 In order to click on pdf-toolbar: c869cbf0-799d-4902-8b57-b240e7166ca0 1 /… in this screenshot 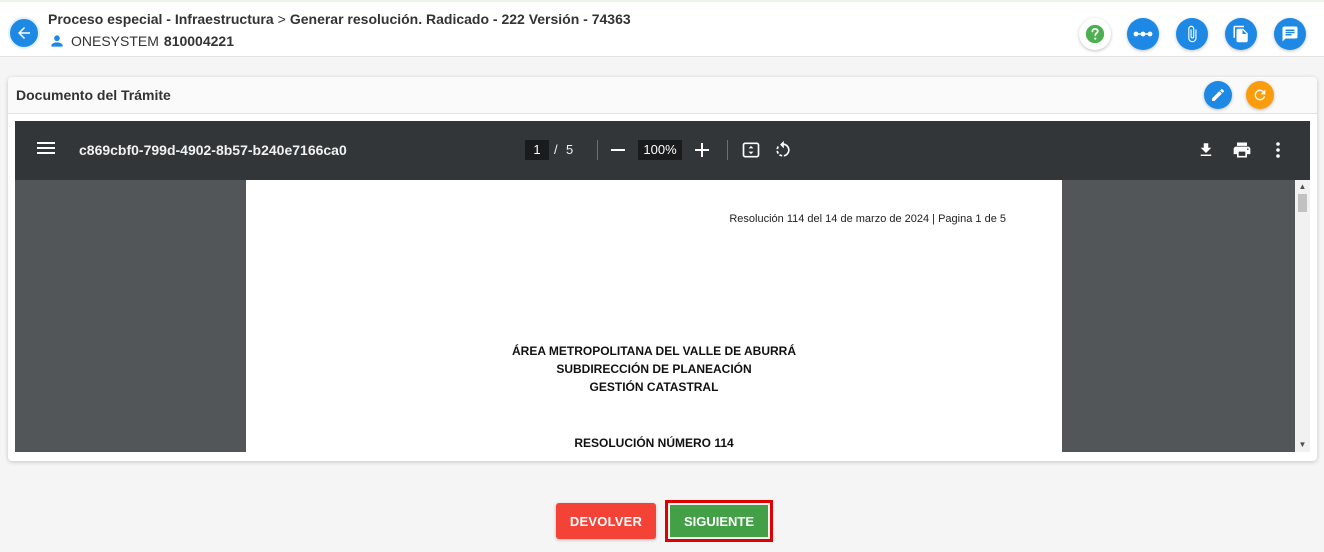, I will do `click(662, 150)`.